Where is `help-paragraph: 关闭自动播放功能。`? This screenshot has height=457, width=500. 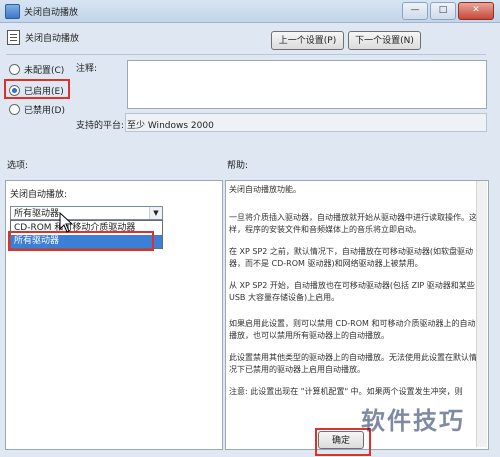
help-paragraph: 关闭自动播放功能。 is located at coordinates (265, 189).